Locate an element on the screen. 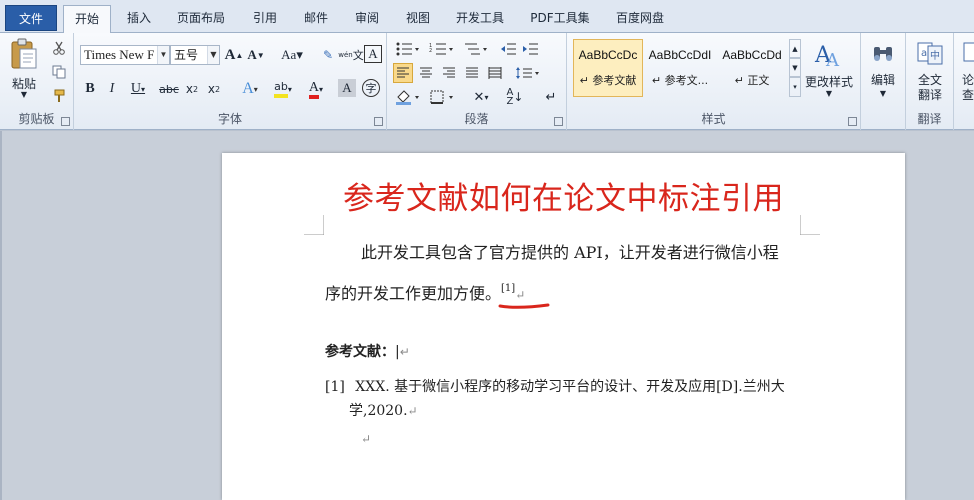  style-name: ↵ 正文 is located at coordinates (752, 80).